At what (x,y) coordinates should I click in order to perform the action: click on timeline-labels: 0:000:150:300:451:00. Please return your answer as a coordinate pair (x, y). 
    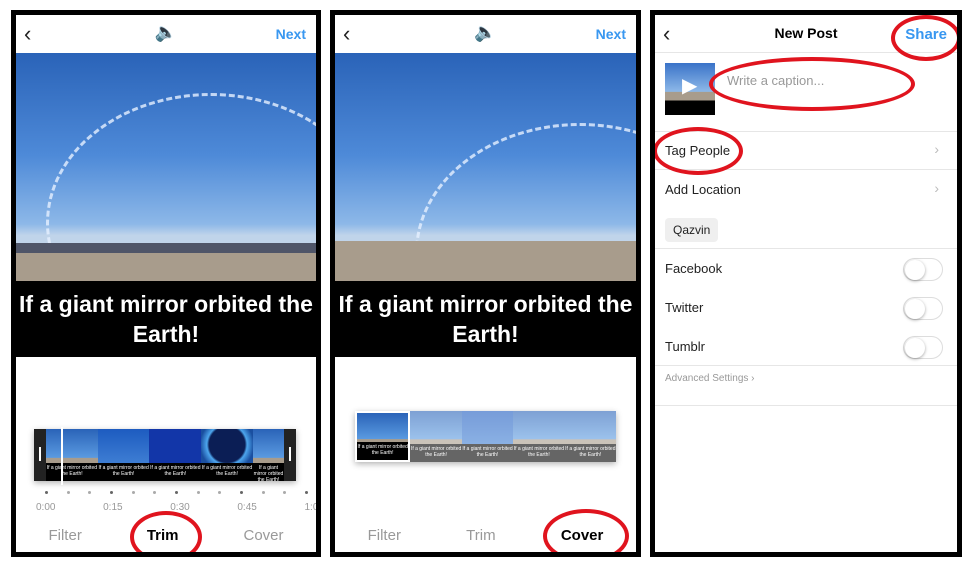
    Looking at the image, I should click on (177, 507).